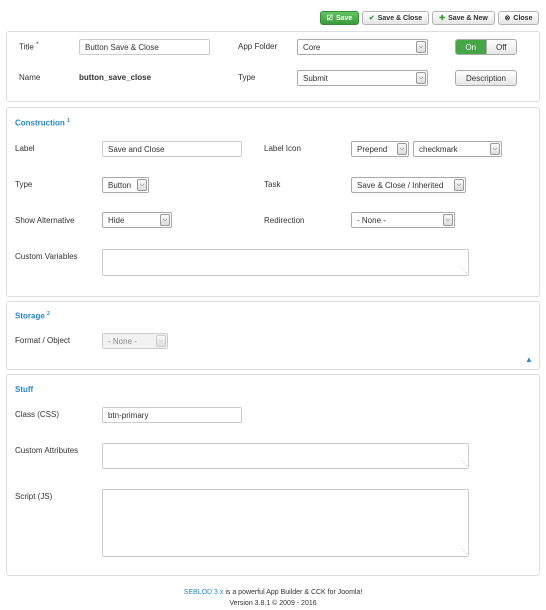 This screenshot has width=546, height=610. I want to click on app-folder-select: Core ⌵, so click(362, 47).